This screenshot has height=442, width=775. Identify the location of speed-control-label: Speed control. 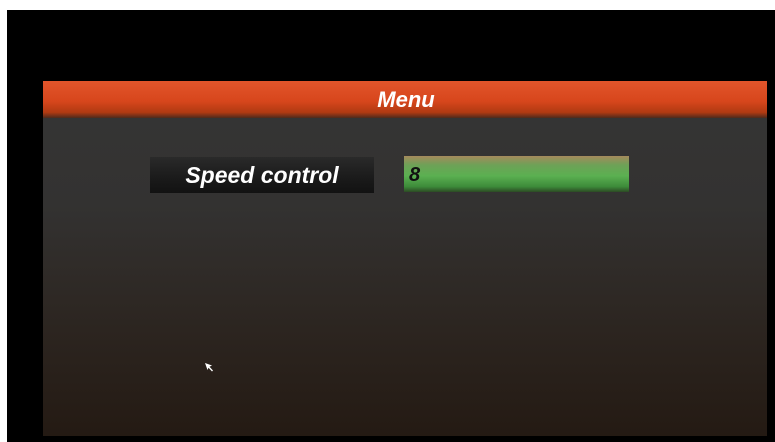
(262, 175).